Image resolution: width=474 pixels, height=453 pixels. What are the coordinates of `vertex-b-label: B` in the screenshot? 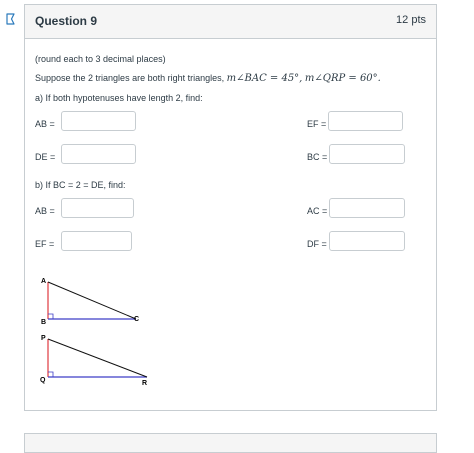 It's located at (43, 322).